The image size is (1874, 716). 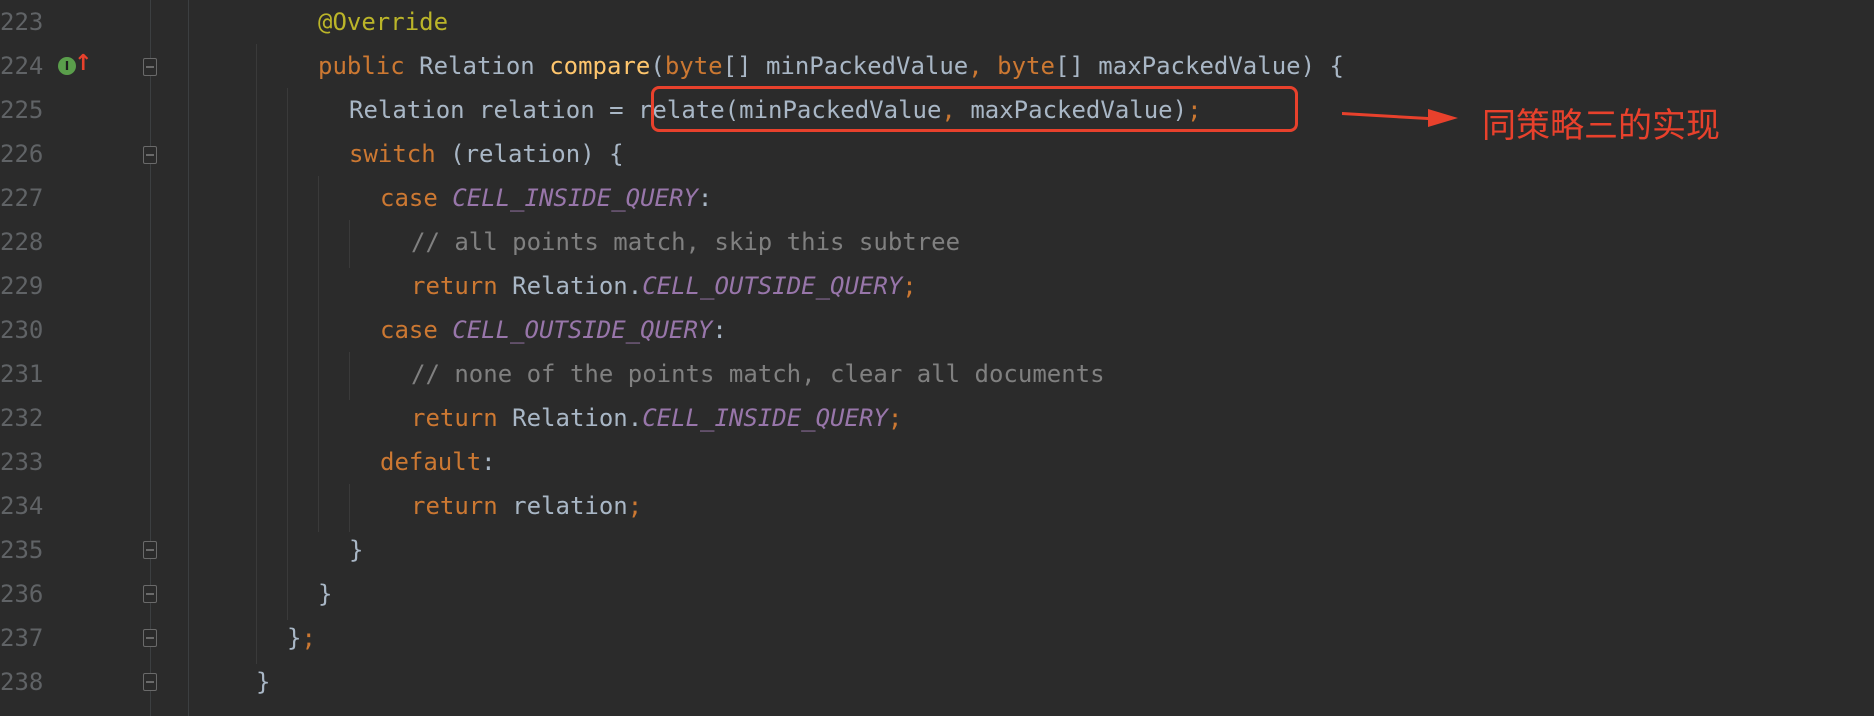 I want to click on line-number: 227, so click(x=22, y=198).